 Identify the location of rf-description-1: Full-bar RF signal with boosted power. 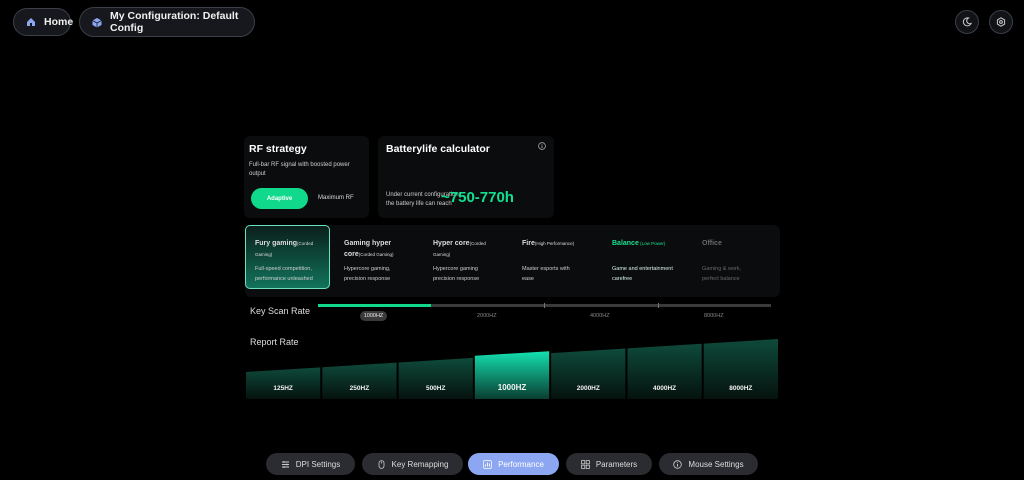
(299, 165).